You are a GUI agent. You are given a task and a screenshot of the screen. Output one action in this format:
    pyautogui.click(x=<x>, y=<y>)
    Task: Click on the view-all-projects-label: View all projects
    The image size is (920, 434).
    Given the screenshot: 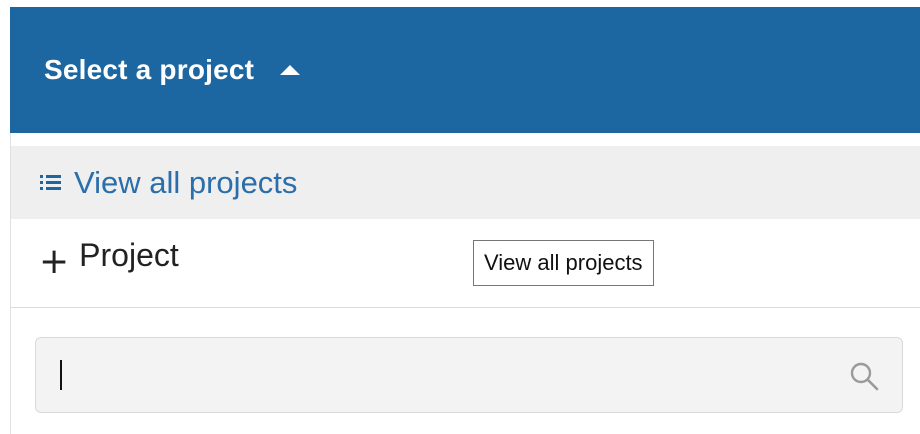 What is the action you would take?
    pyautogui.click(x=186, y=182)
    